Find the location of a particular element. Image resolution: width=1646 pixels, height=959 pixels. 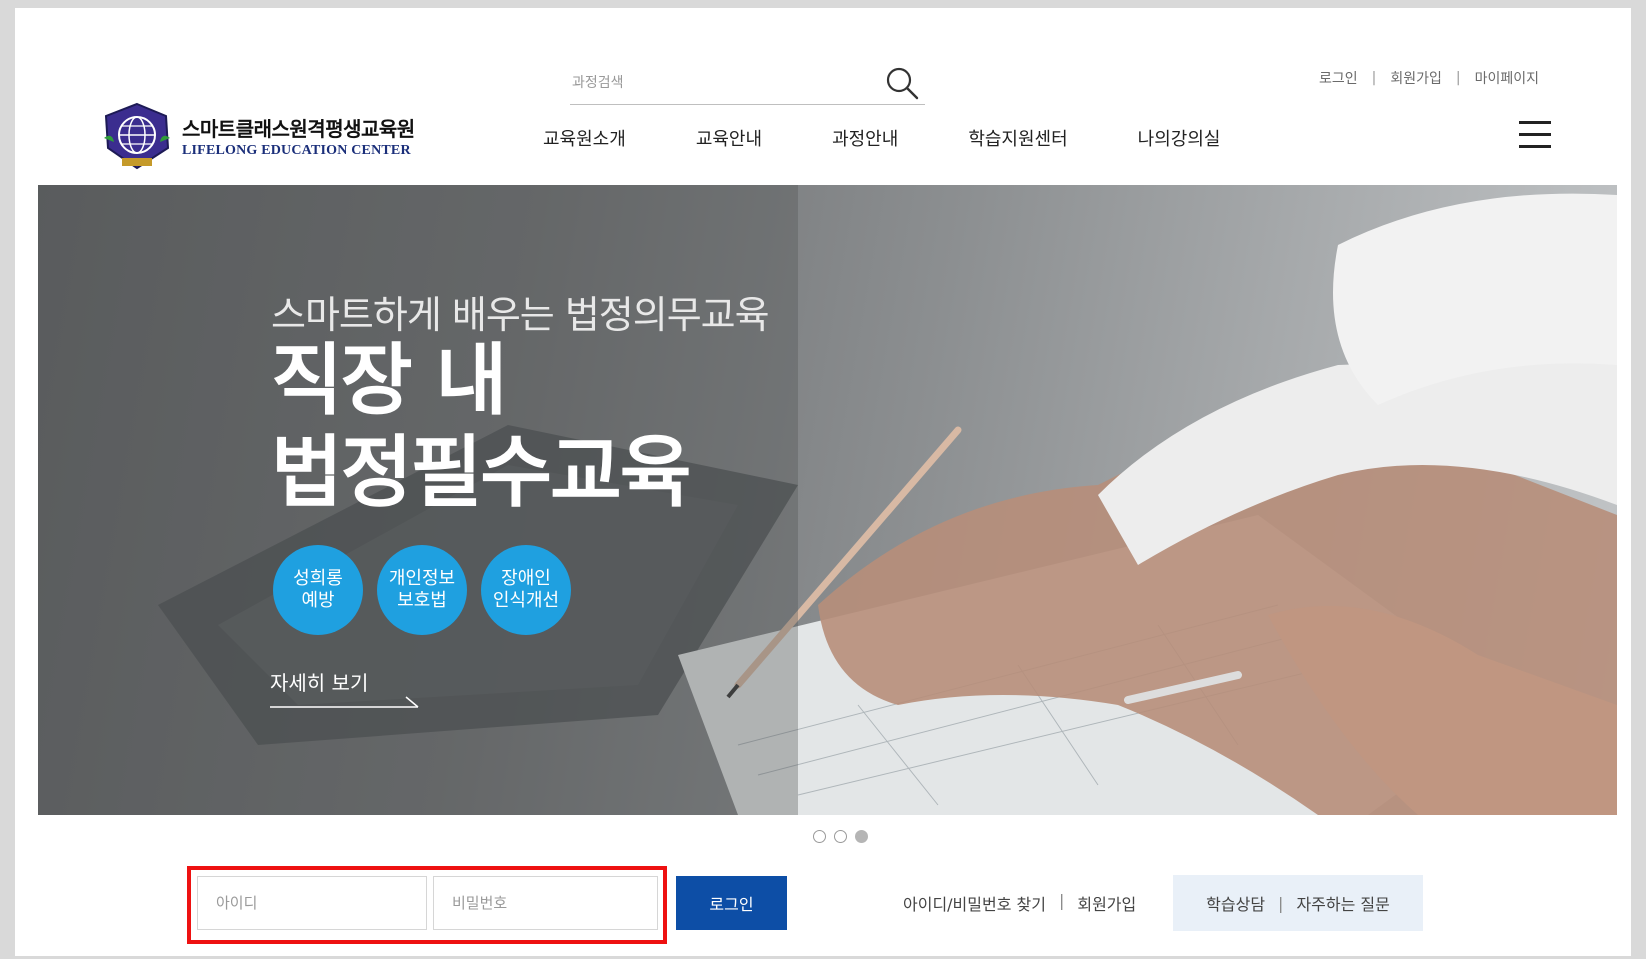

site-logo: 스마트클래스원격평생교육원 LIFELONG EDUCATION CENTER is located at coordinates (258, 136).